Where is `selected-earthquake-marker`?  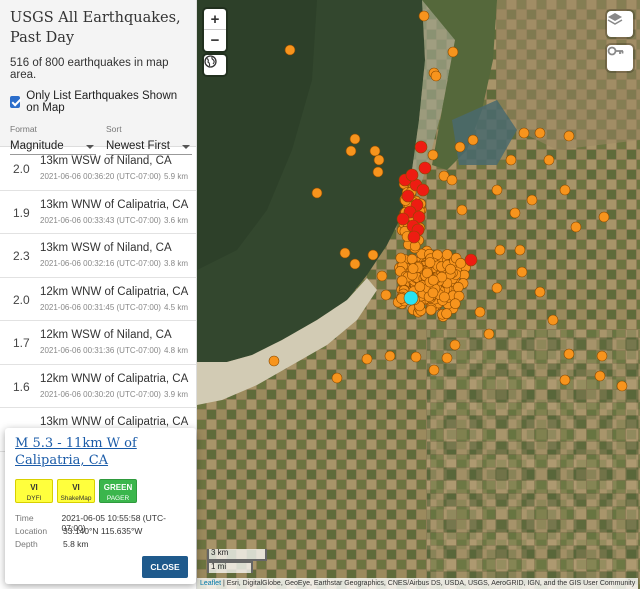
selected-earthquake-marker is located at coordinates (411, 298).